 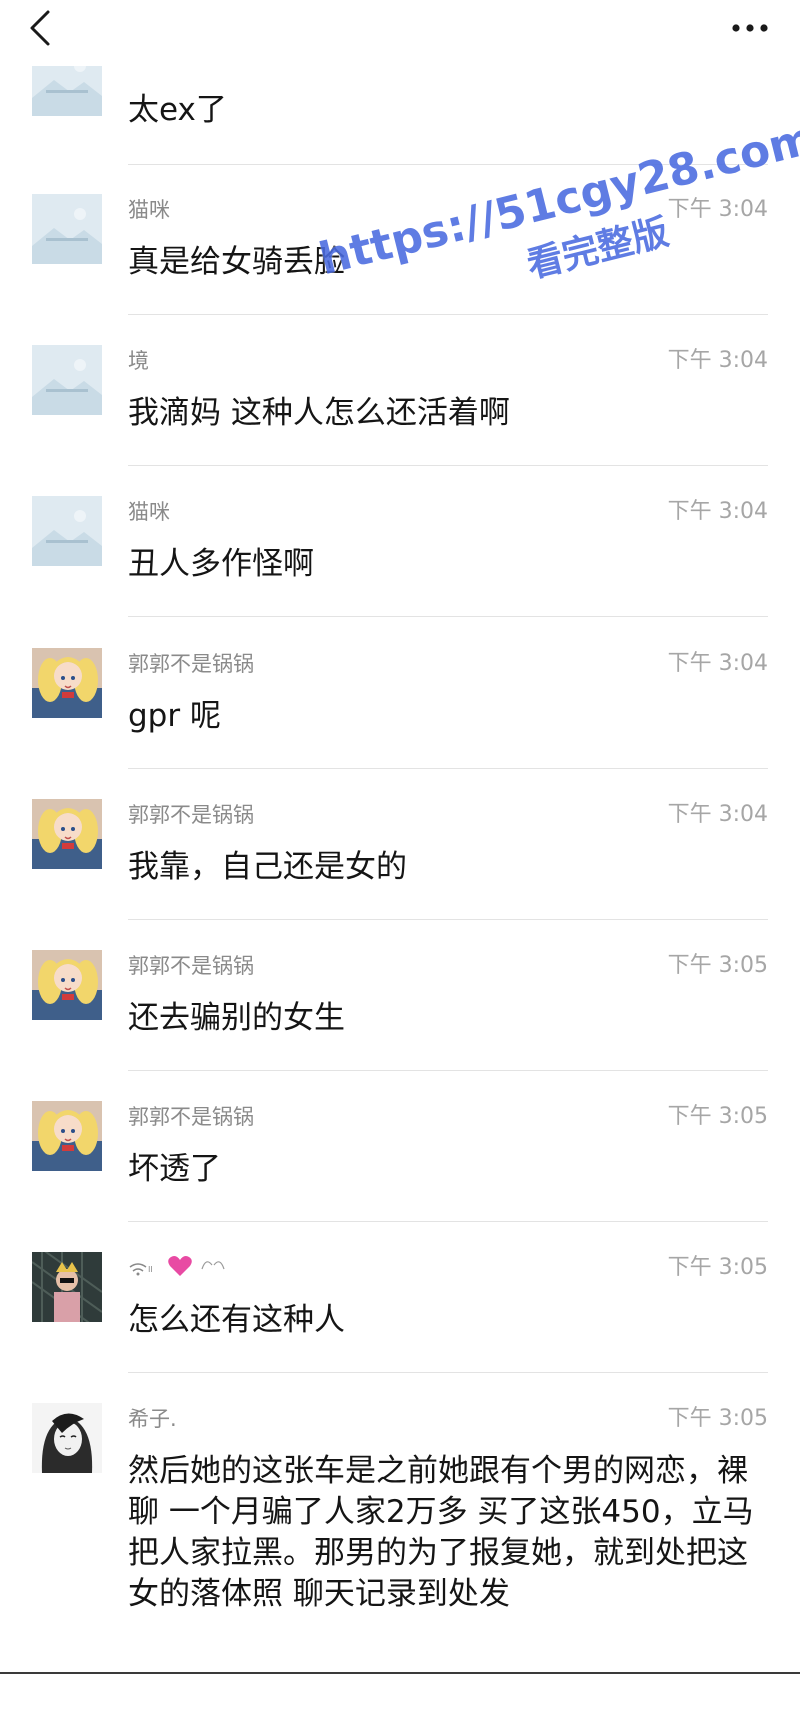 What do you see at coordinates (267, 867) in the screenshot?
I see `message-text: 我靠，自己还是女的` at bounding box center [267, 867].